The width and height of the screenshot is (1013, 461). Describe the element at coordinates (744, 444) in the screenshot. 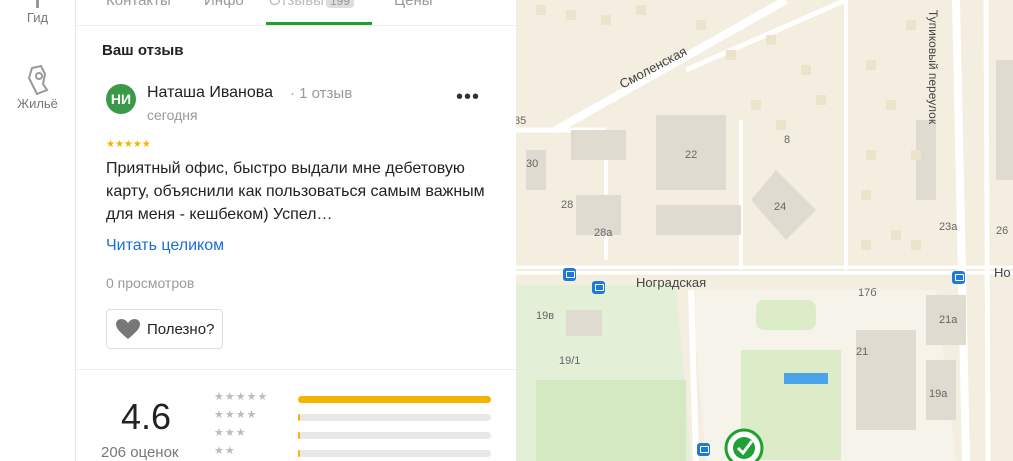

I see `bank-marker-icon` at that location.